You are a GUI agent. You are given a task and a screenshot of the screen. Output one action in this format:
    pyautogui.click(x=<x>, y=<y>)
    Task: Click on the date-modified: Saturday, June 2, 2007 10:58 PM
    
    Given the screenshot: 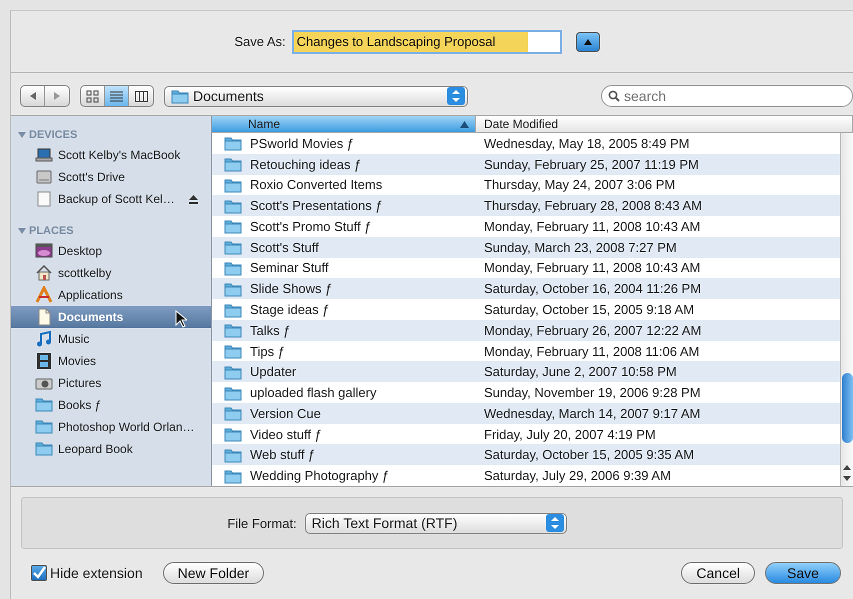 What is the action you would take?
    pyautogui.click(x=580, y=372)
    